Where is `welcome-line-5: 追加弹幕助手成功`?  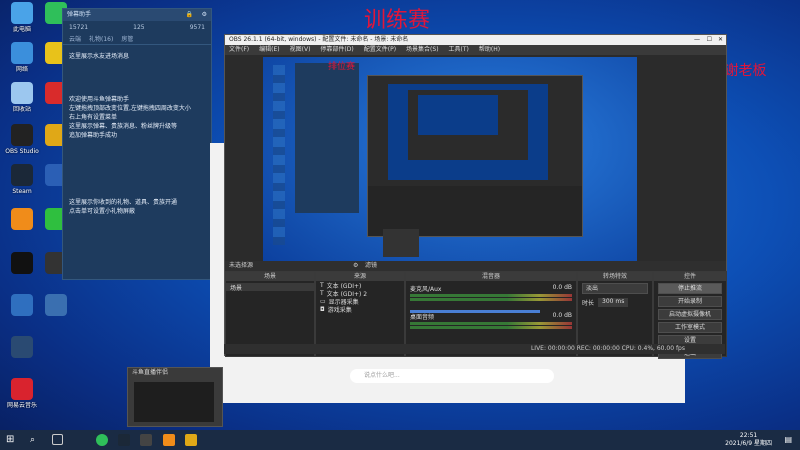
welcome-line-5: 追加弹幕助手成功 is located at coordinates (93, 135).